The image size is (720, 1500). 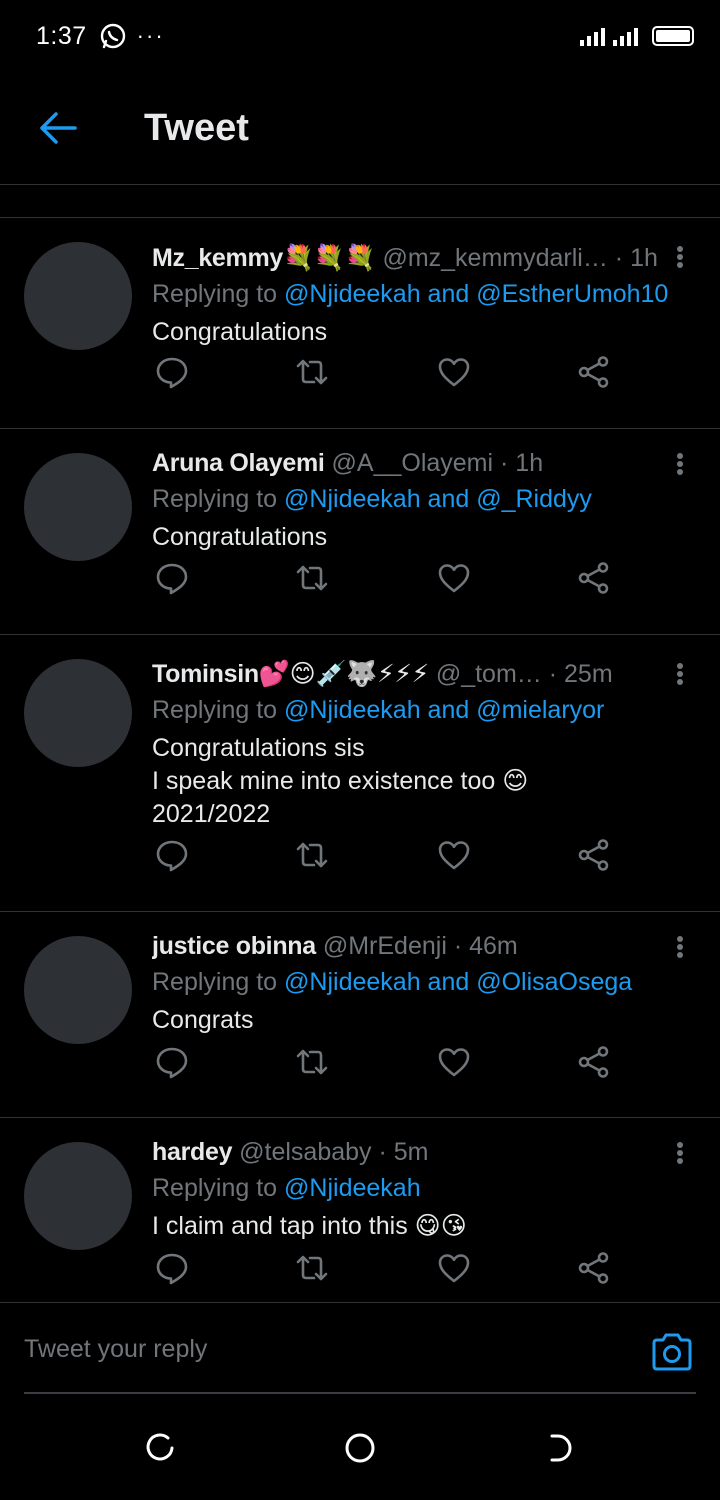 What do you see at coordinates (196, 127) in the screenshot?
I see `page-title: Tweet` at bounding box center [196, 127].